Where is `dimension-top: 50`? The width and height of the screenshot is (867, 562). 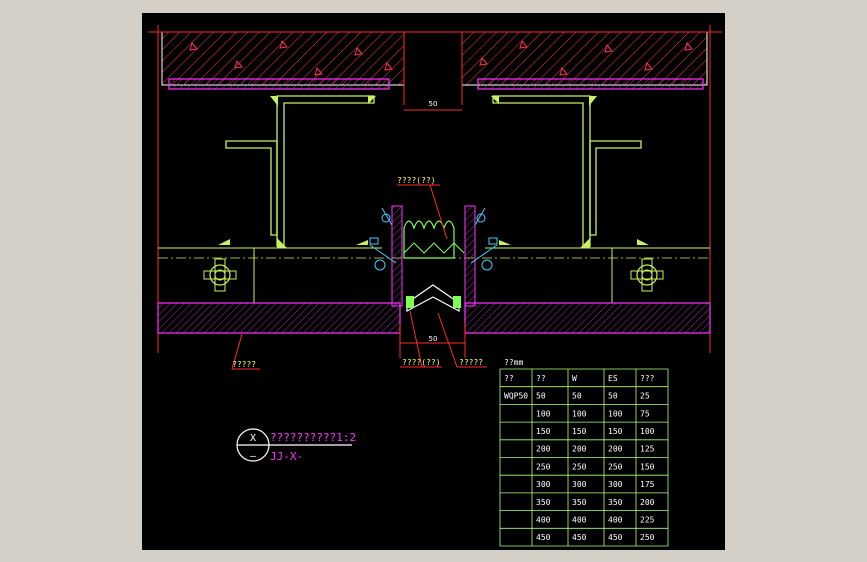
dimension-top: 50 is located at coordinates (433, 105).